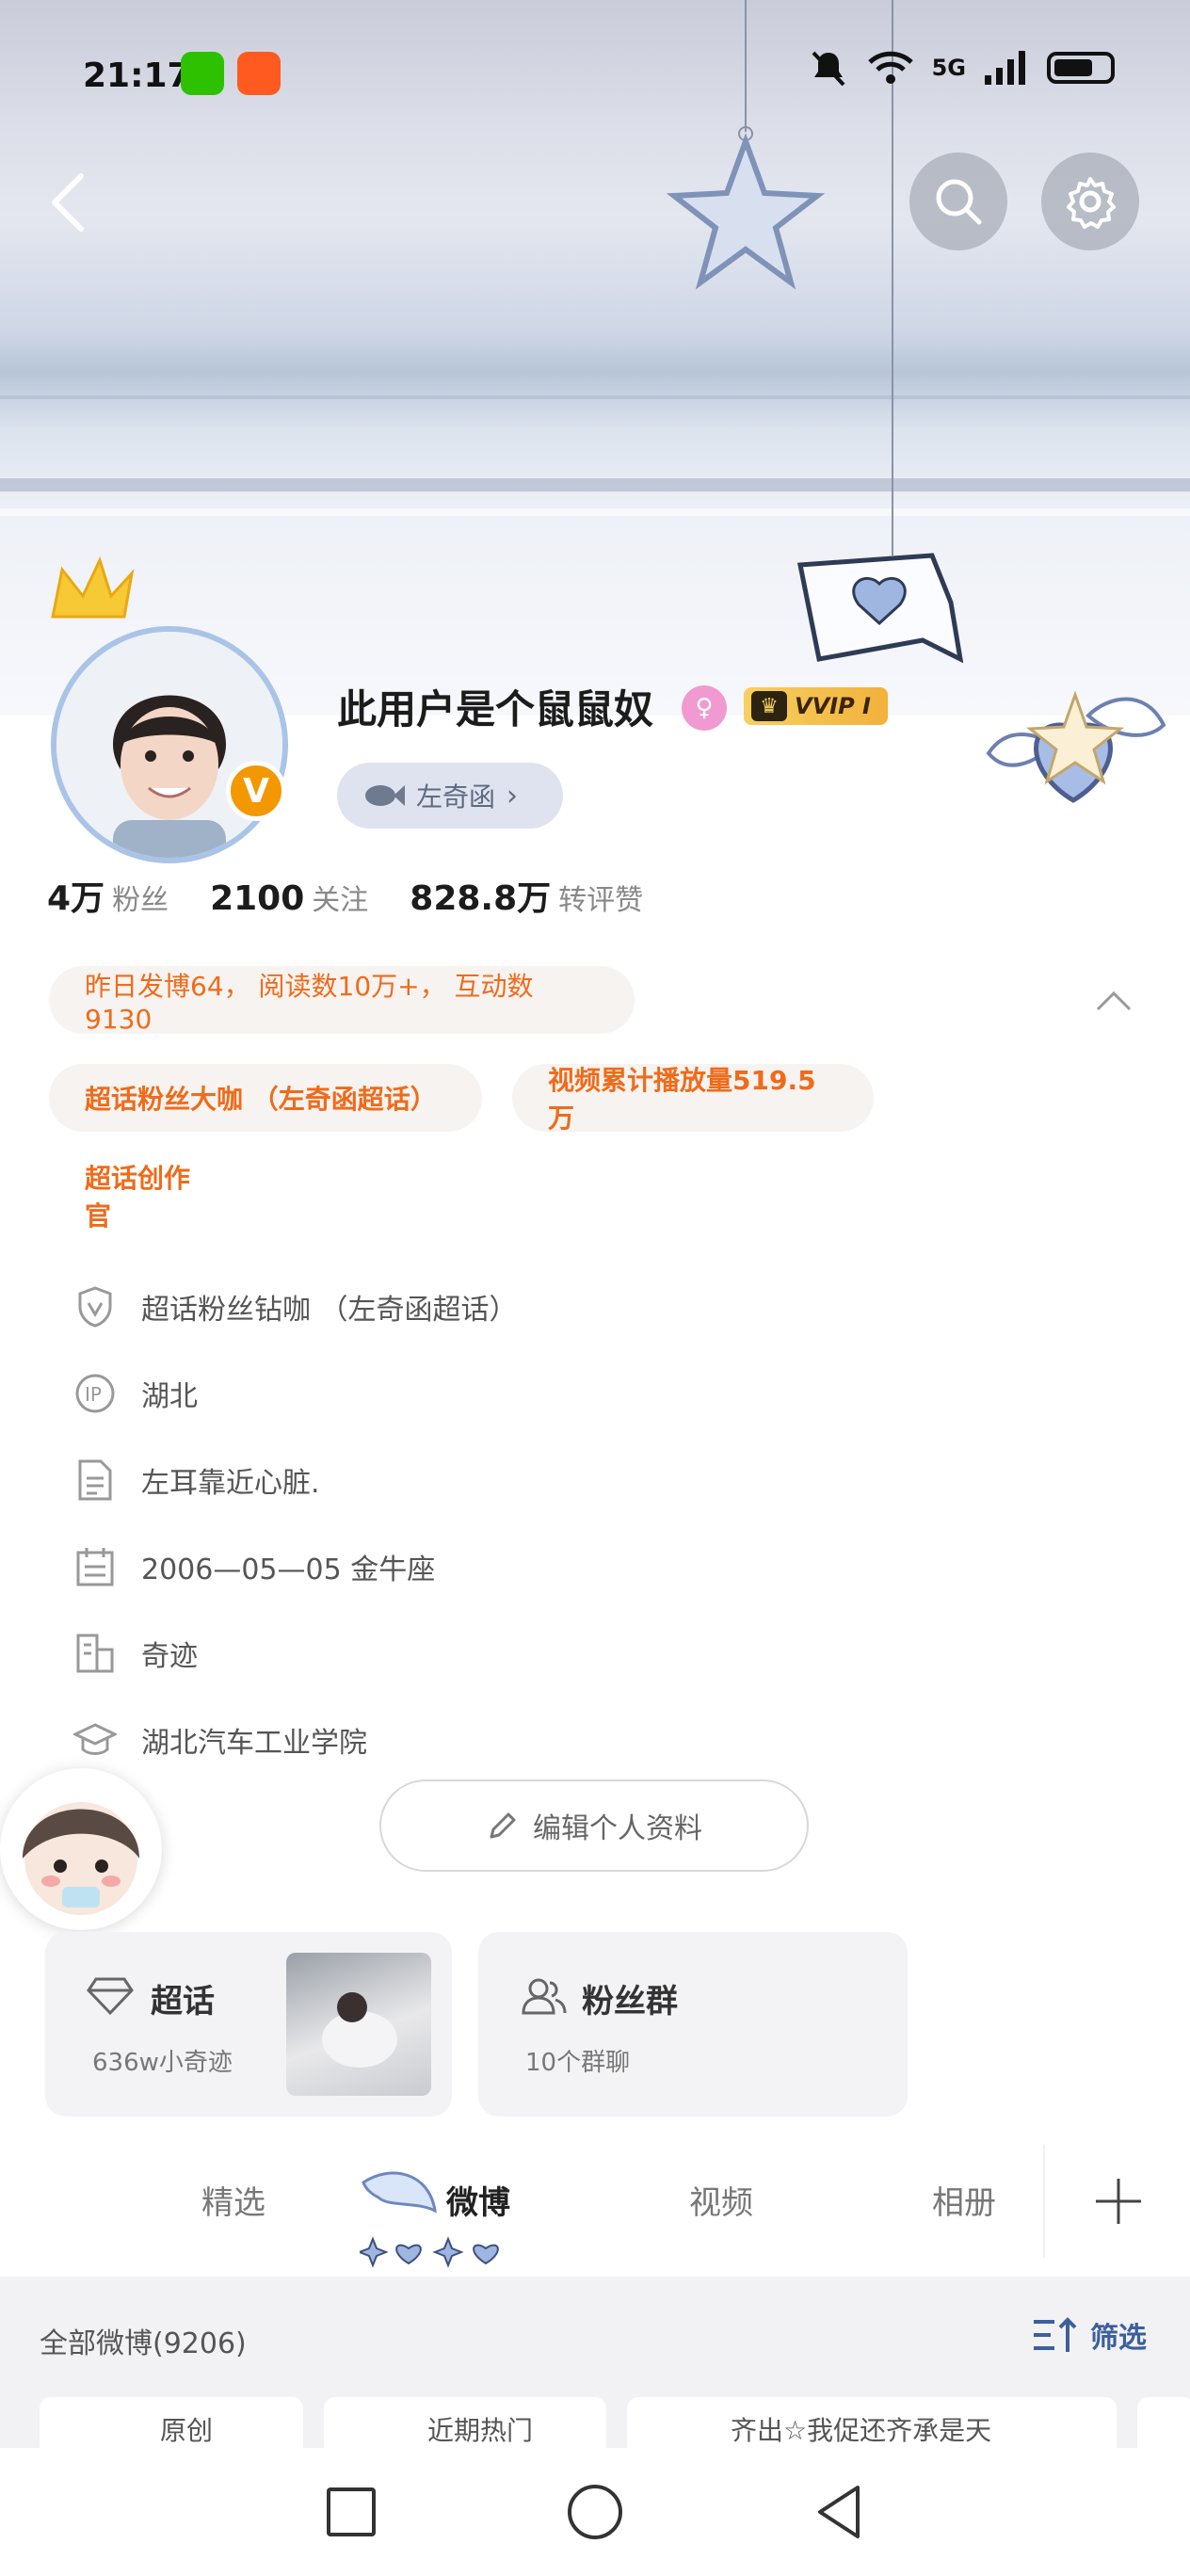  What do you see at coordinates (257, 898) in the screenshot?
I see `stat-num: 2100` at bounding box center [257, 898].